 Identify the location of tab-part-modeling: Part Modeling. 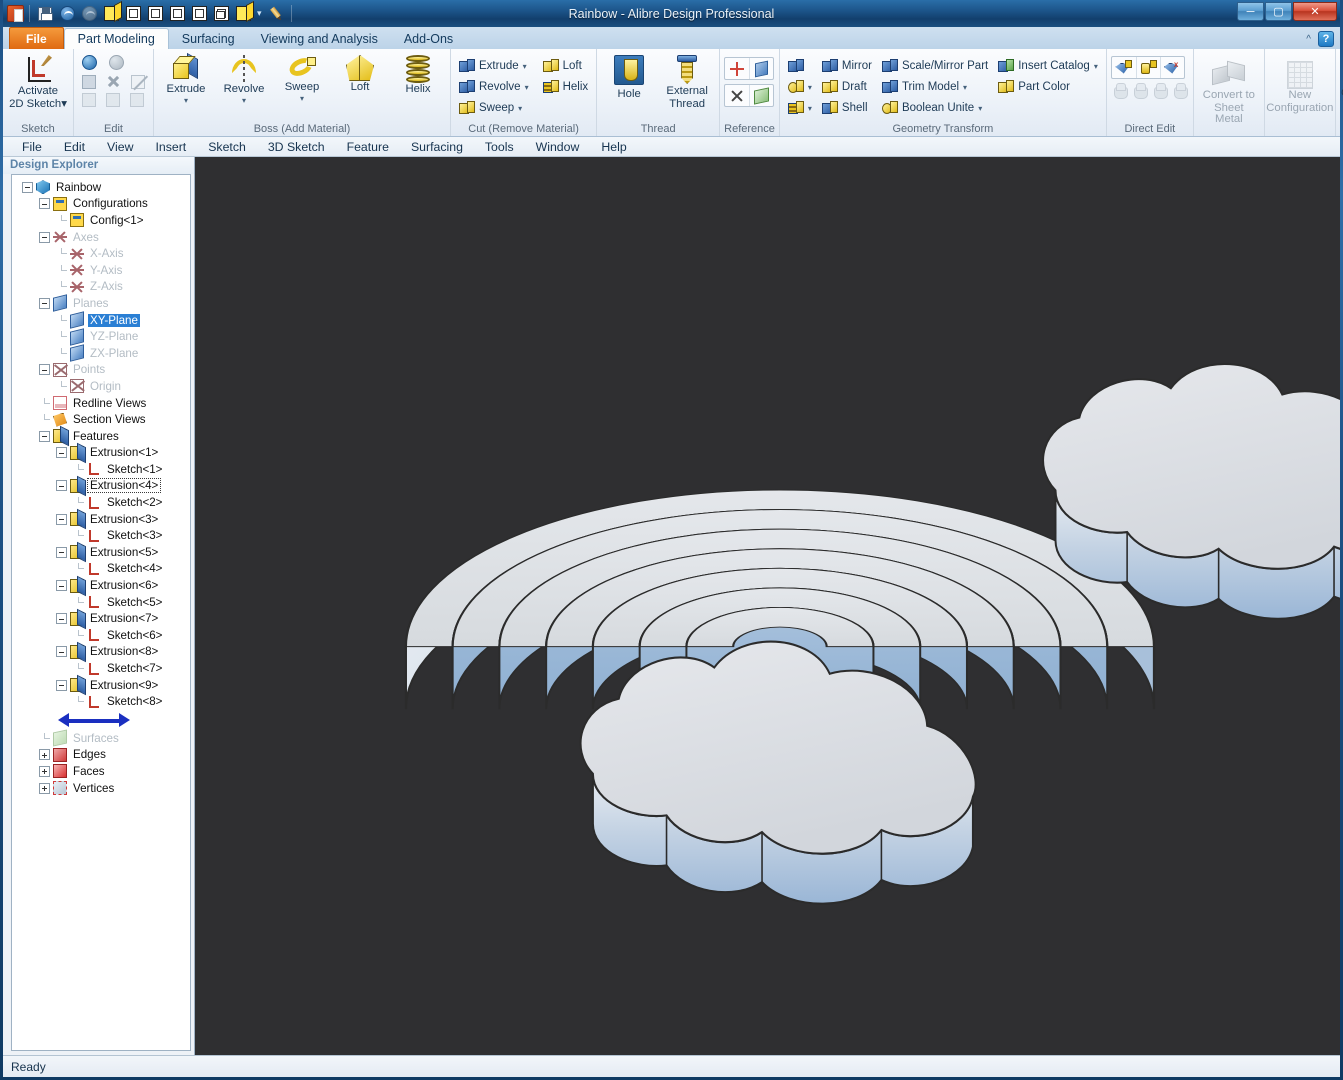
(116, 39).